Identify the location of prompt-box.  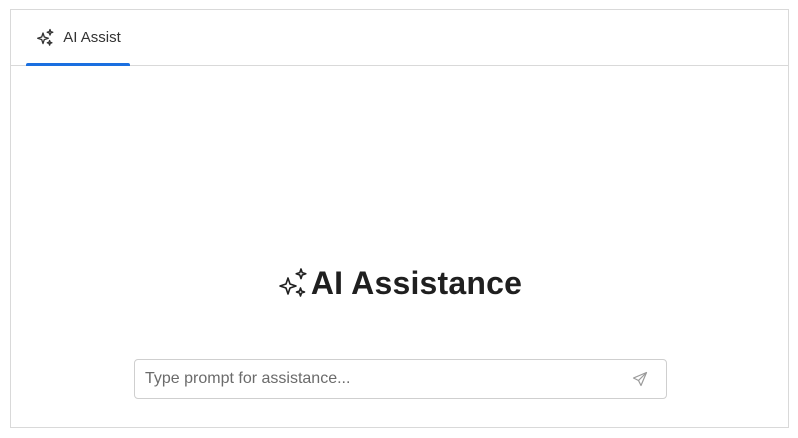
(400, 379).